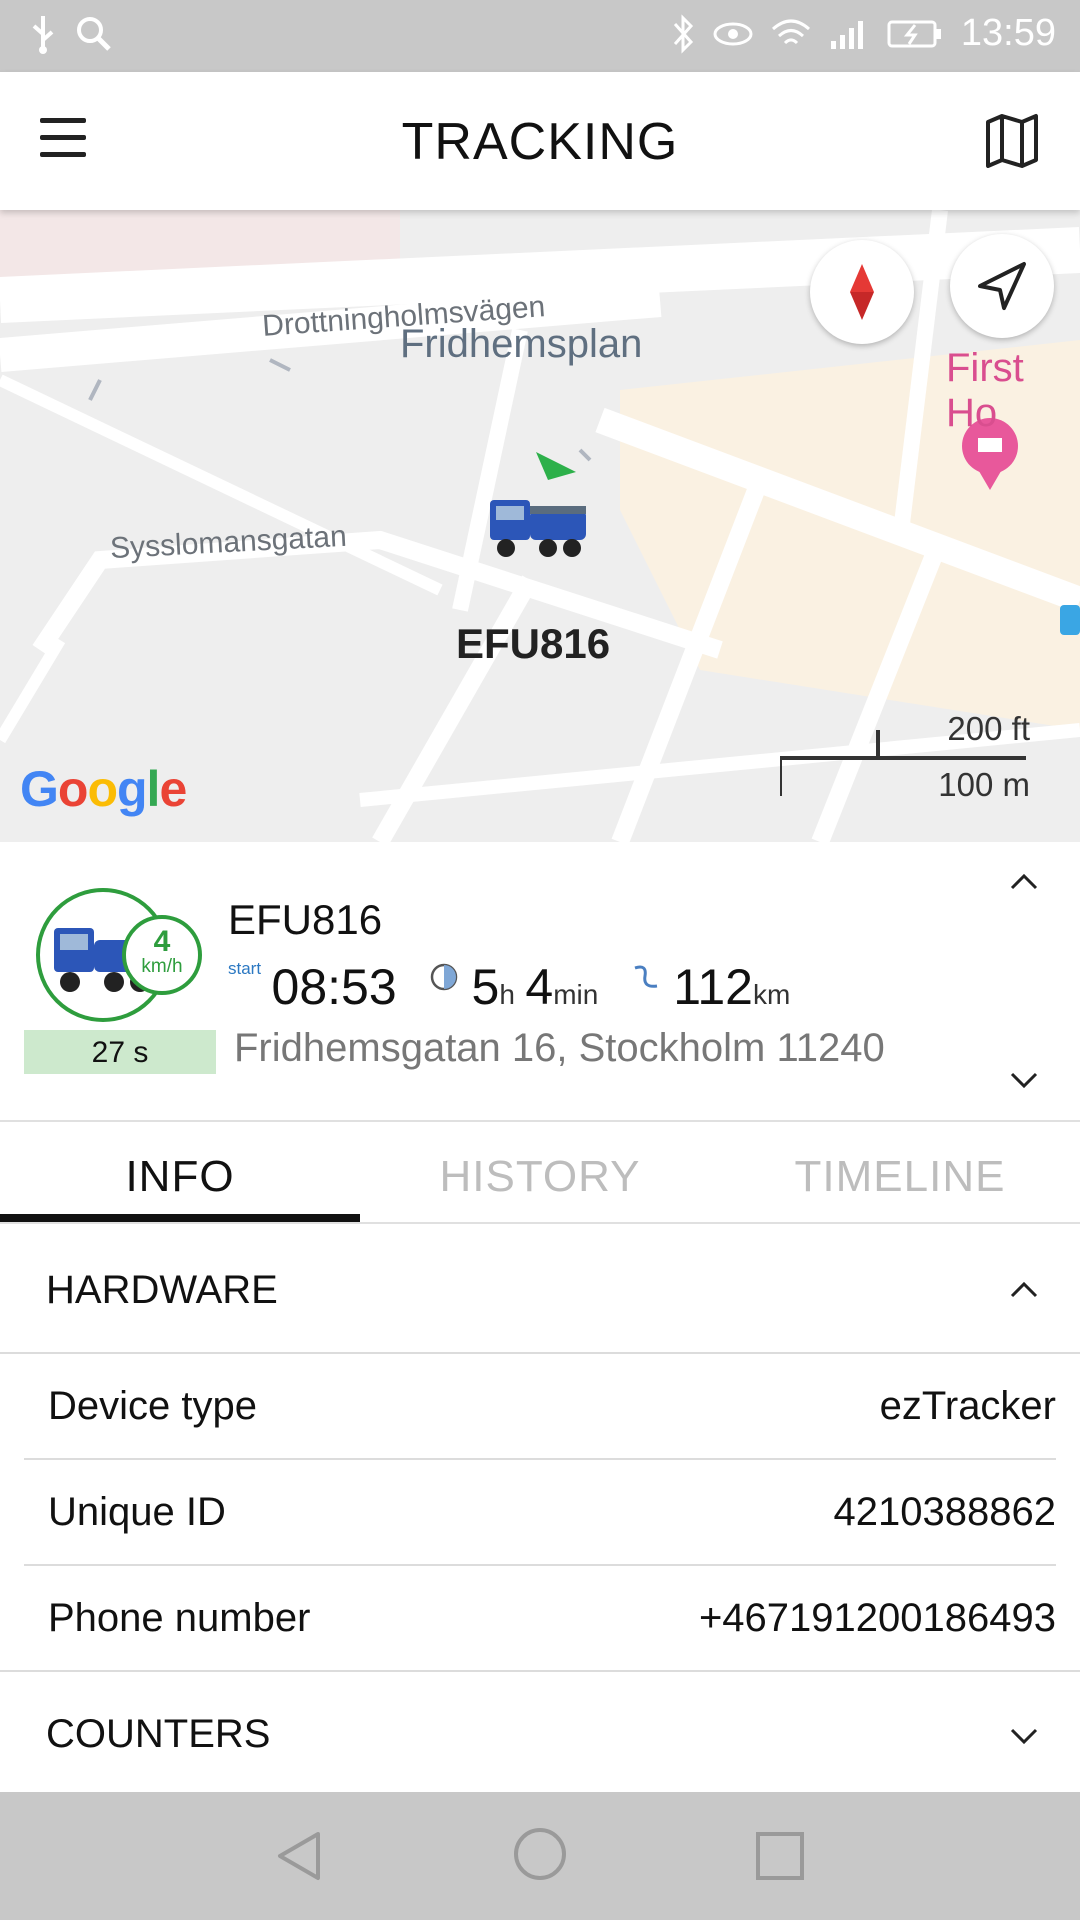 Image resolution: width=1080 pixels, height=1920 pixels. What do you see at coordinates (539, 987) in the screenshot?
I see `duration-minutes: 4` at bounding box center [539, 987].